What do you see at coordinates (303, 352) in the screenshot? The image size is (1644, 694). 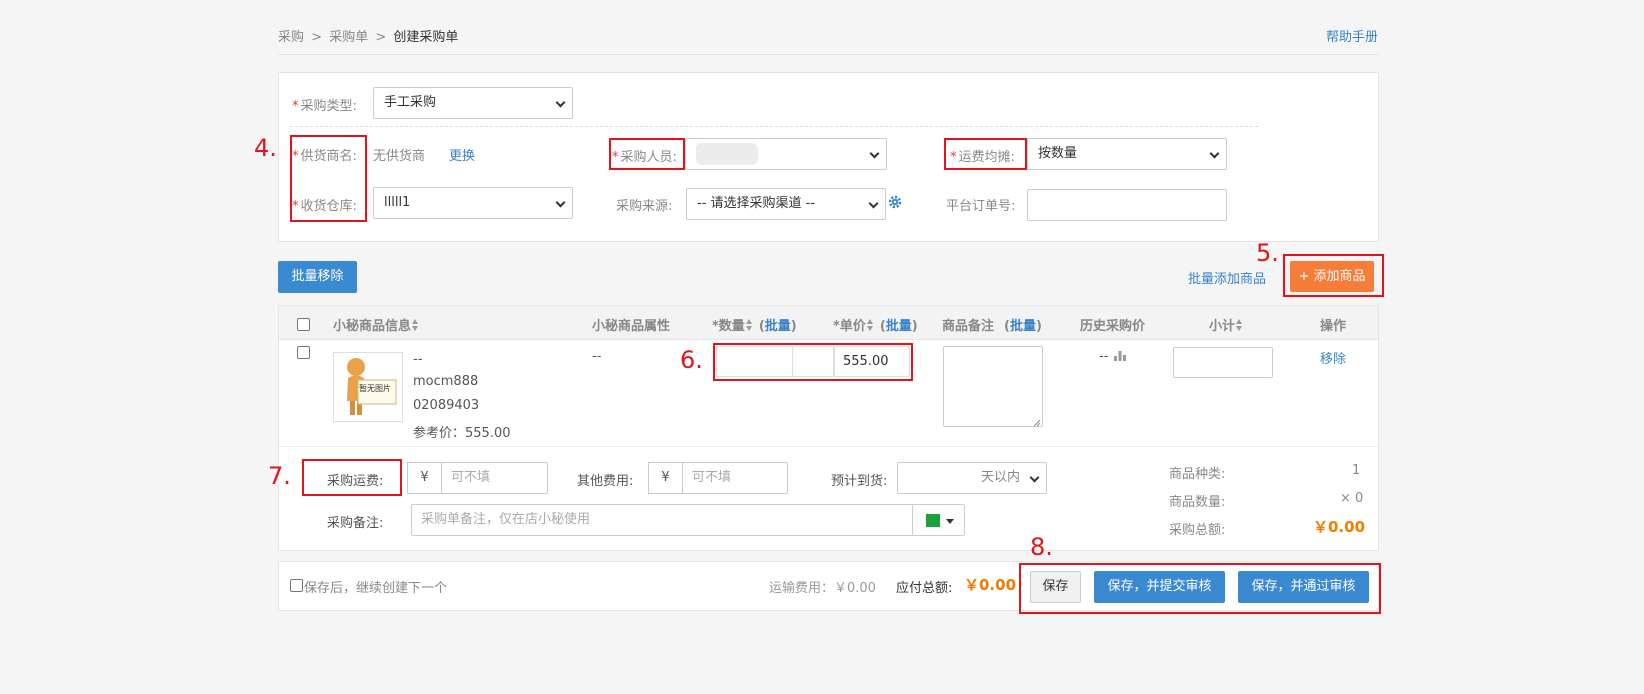 I see `row-checkbox` at bounding box center [303, 352].